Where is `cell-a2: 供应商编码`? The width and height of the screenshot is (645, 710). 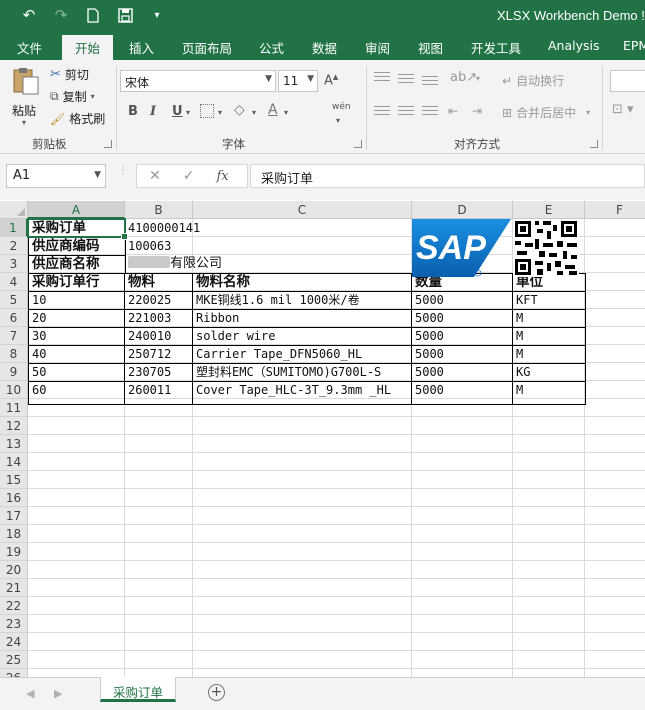 cell-a2: 供应商编码 is located at coordinates (77, 246).